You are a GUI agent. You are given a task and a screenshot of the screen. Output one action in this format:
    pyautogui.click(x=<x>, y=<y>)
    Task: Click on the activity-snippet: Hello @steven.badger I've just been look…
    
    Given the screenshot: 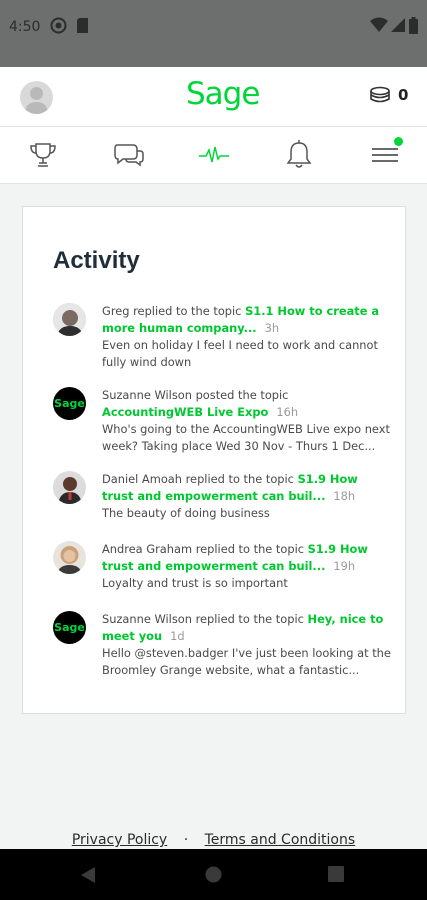 What is the action you would take?
    pyautogui.click(x=246, y=661)
    